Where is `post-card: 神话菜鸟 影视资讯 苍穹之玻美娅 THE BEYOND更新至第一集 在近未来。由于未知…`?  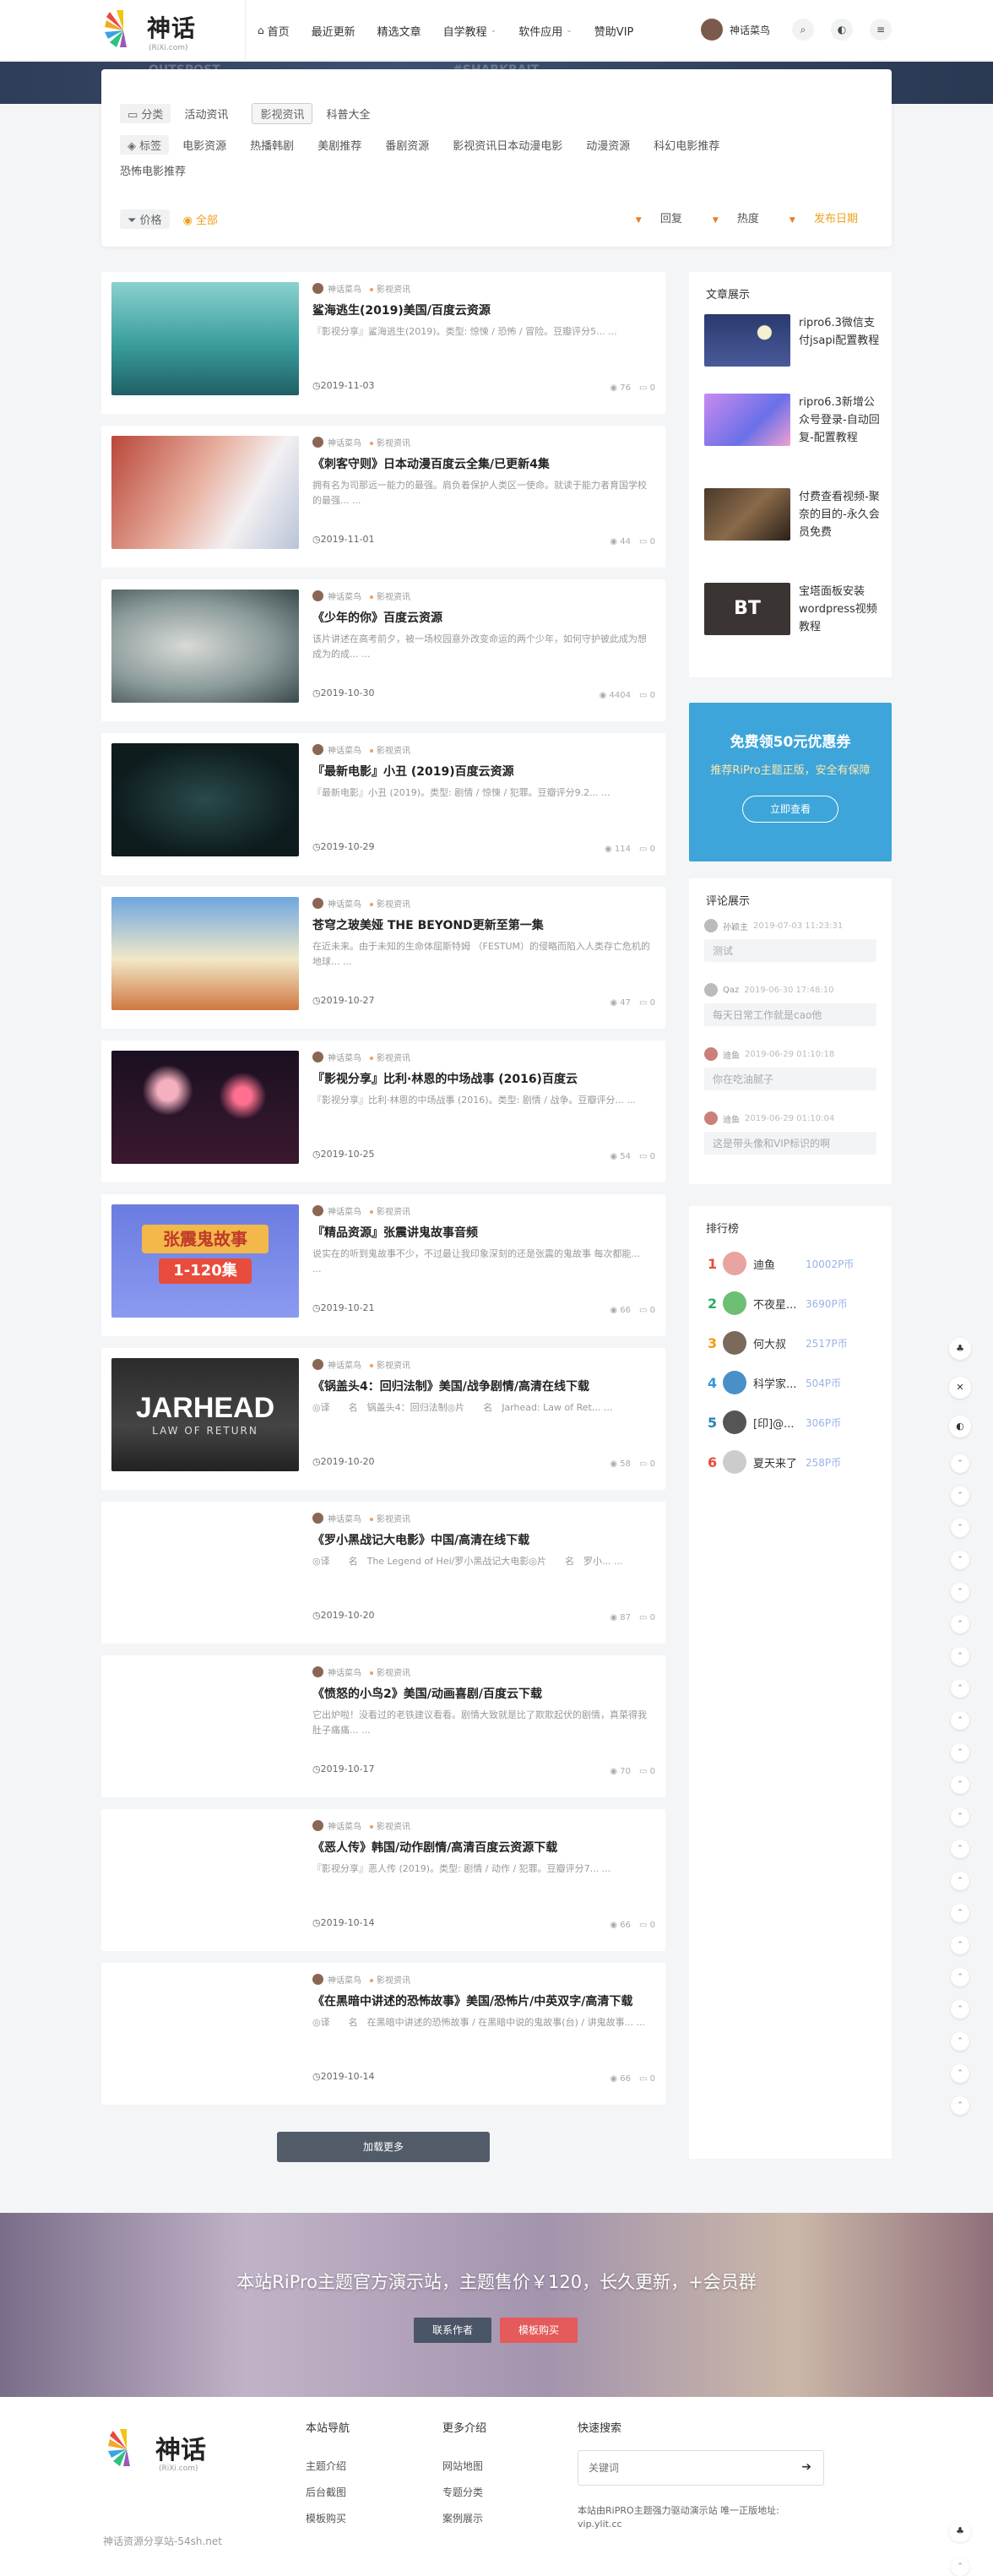 post-card: 神话菜鸟 影视资讯 苍穹之玻美娅 THE BEYOND更新至第一集 在近未来。由于未知… is located at coordinates (383, 958).